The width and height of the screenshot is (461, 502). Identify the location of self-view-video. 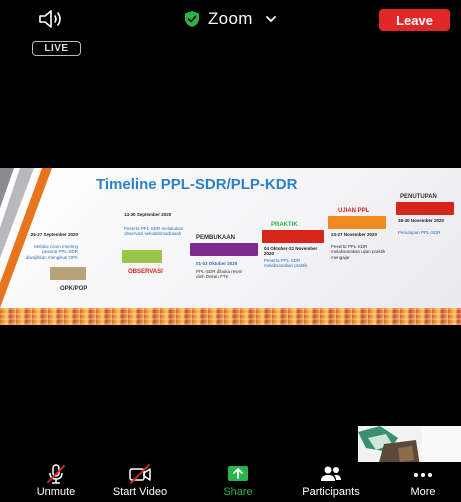
(409, 446).